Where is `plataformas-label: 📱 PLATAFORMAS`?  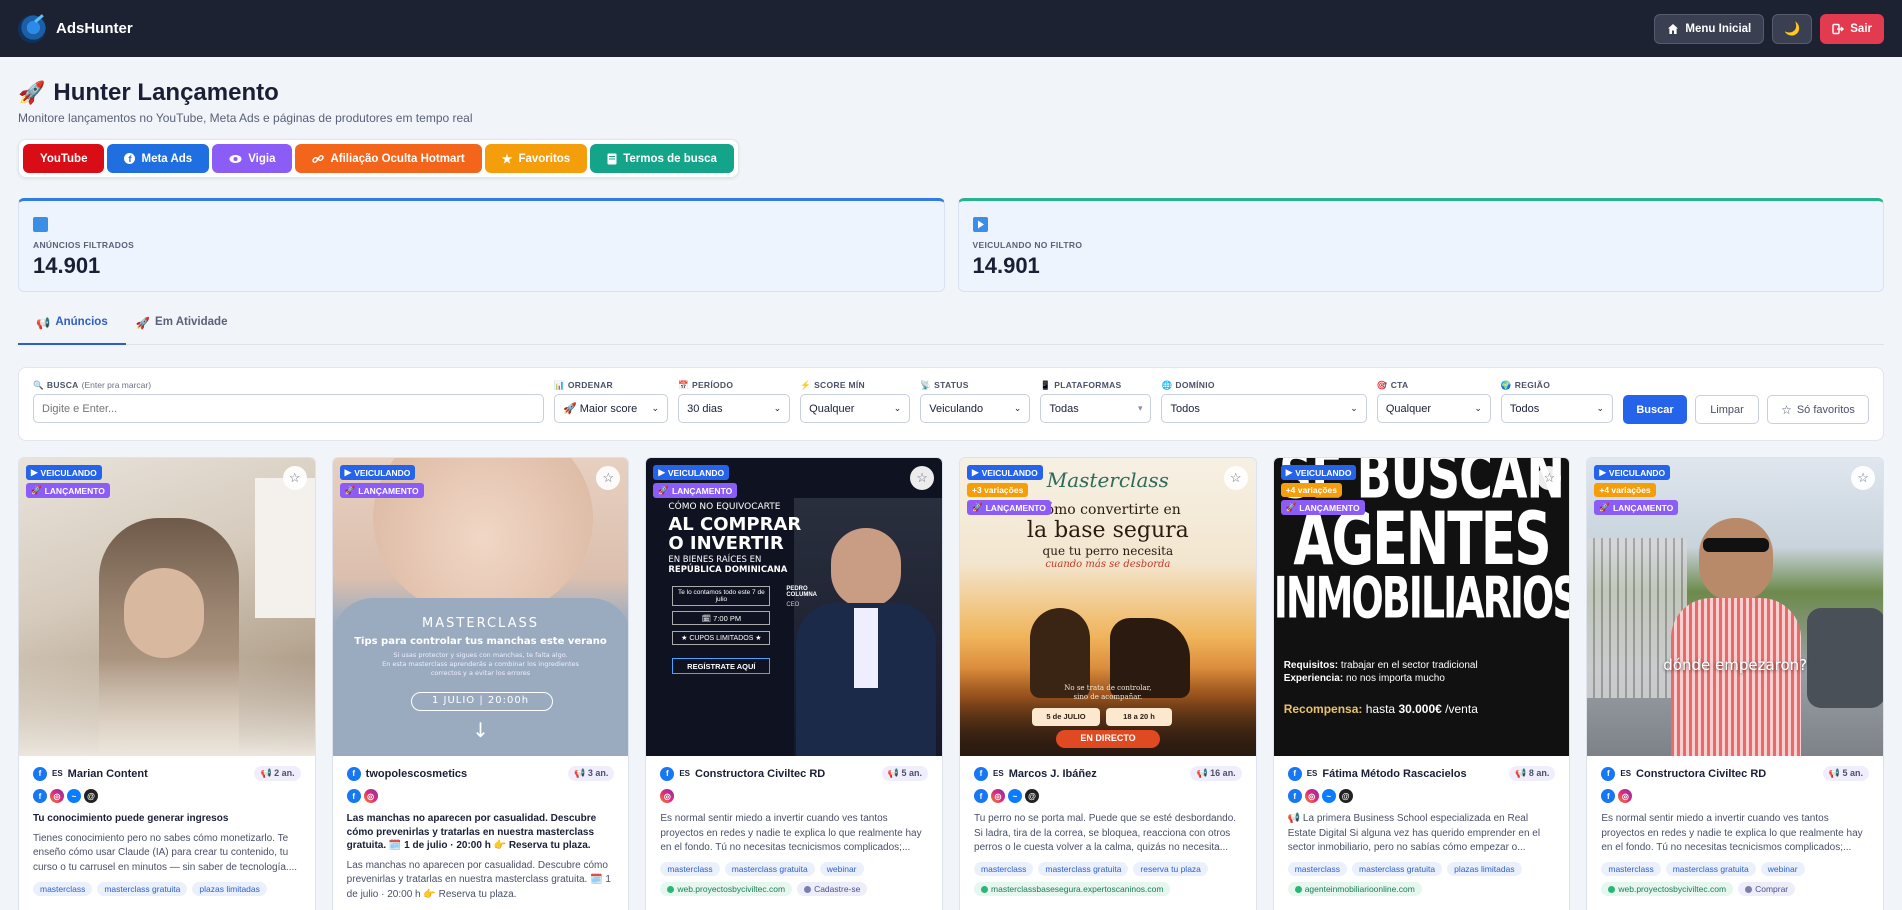 plataformas-label: 📱 PLATAFORMAS is located at coordinates (1095, 385).